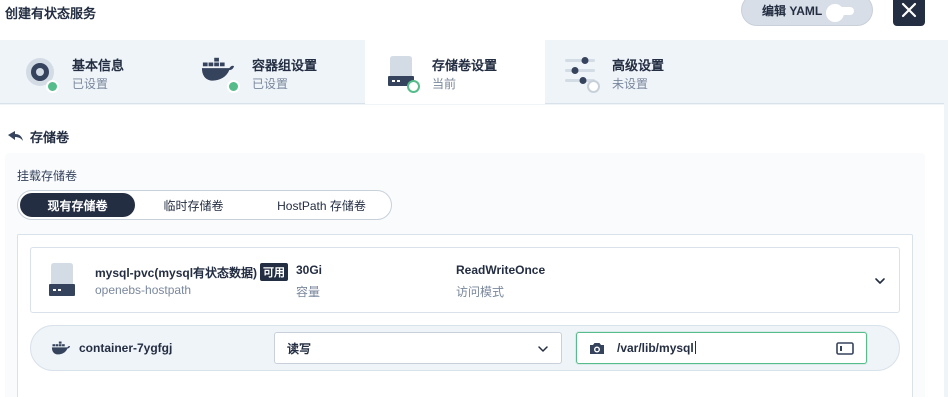 The image size is (948, 397). Describe the element at coordinates (15, 135) in the screenshot. I see `back-arrow-icon` at that location.